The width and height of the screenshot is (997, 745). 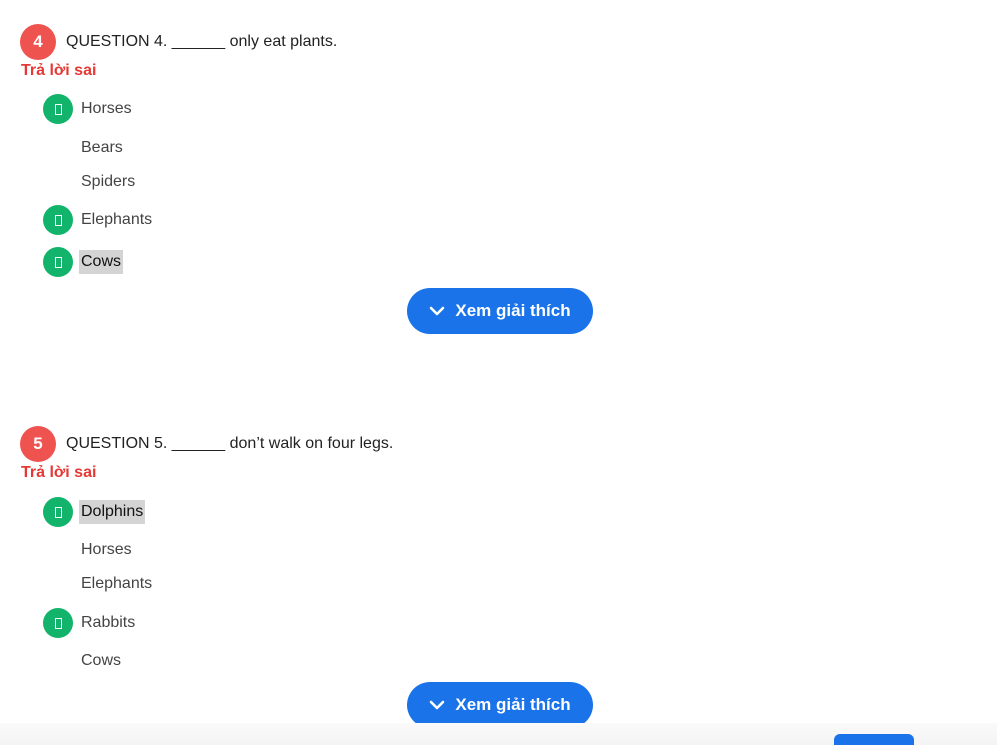 What do you see at coordinates (202, 41) in the screenshot?
I see `question-text: QUESTION 4. ______ only eat plants.` at bounding box center [202, 41].